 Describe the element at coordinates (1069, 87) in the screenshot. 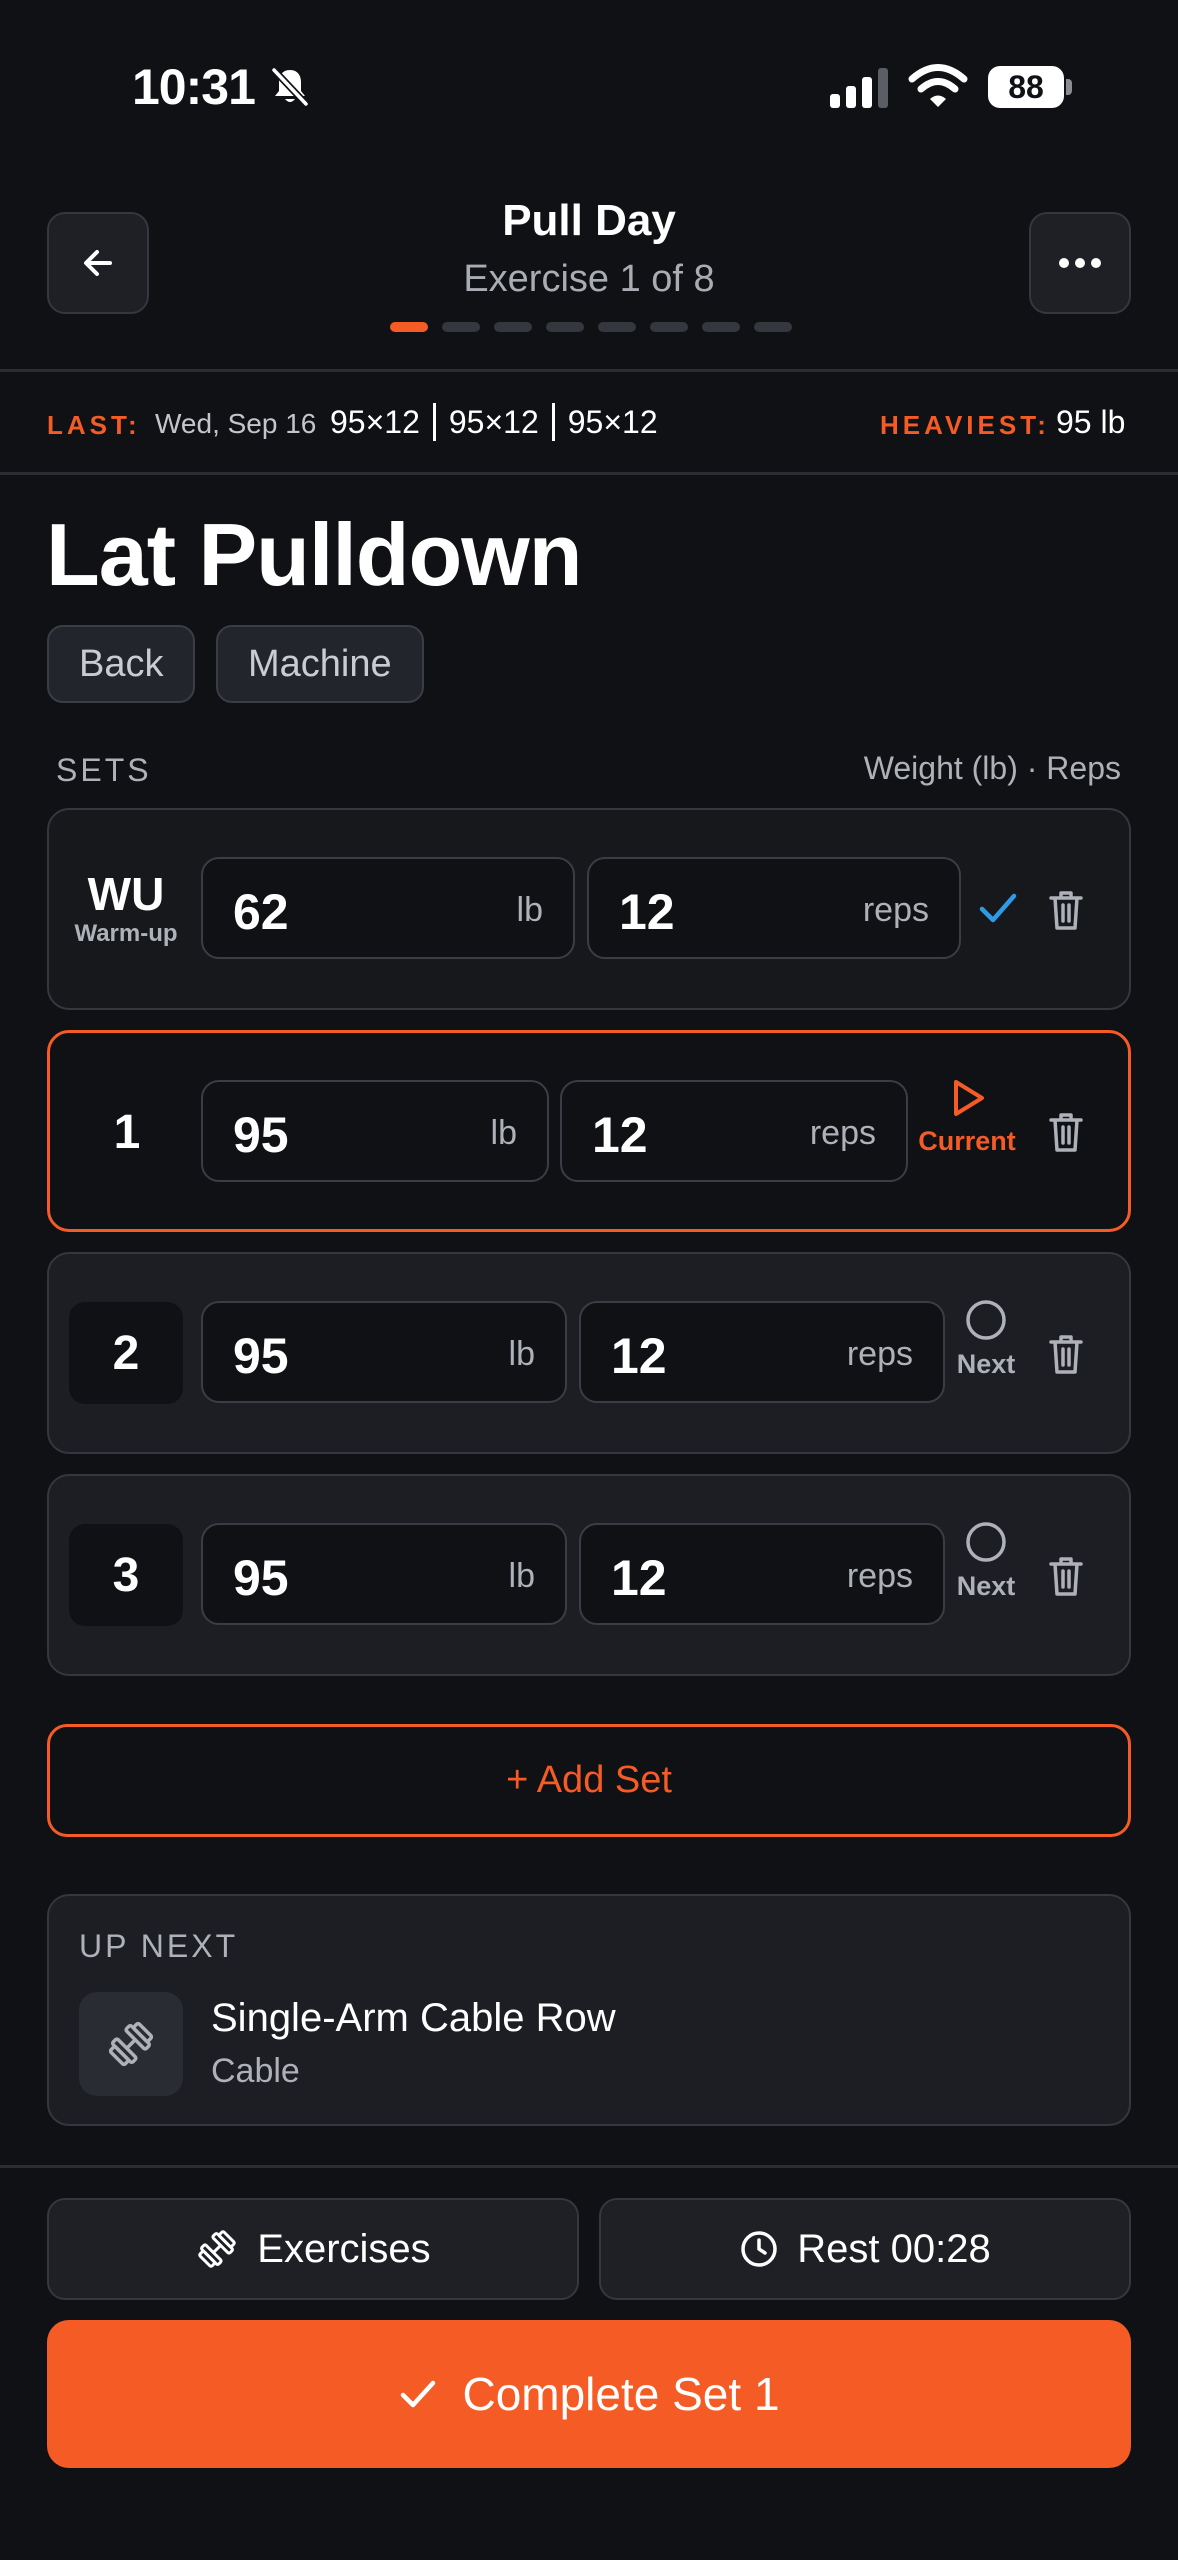

I see `battery-cap` at that location.